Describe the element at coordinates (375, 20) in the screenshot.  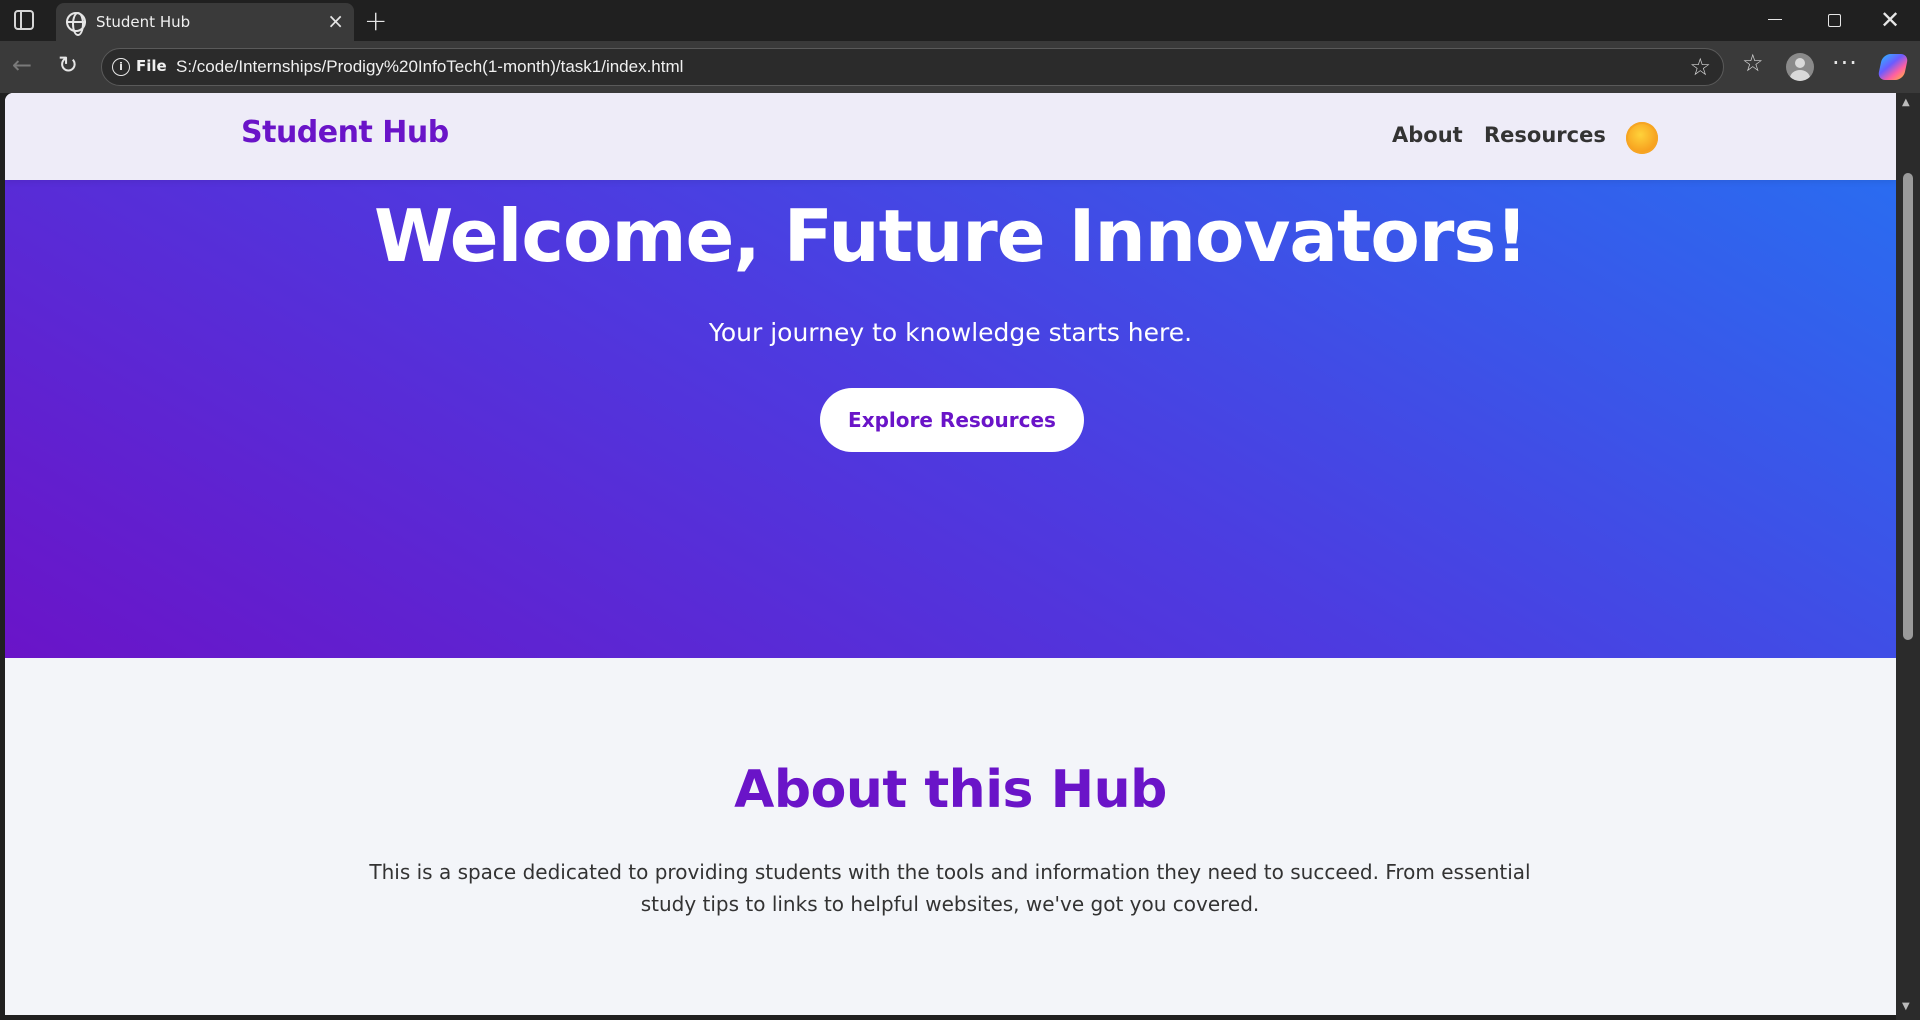
I see `new-tab-icon: +` at that location.